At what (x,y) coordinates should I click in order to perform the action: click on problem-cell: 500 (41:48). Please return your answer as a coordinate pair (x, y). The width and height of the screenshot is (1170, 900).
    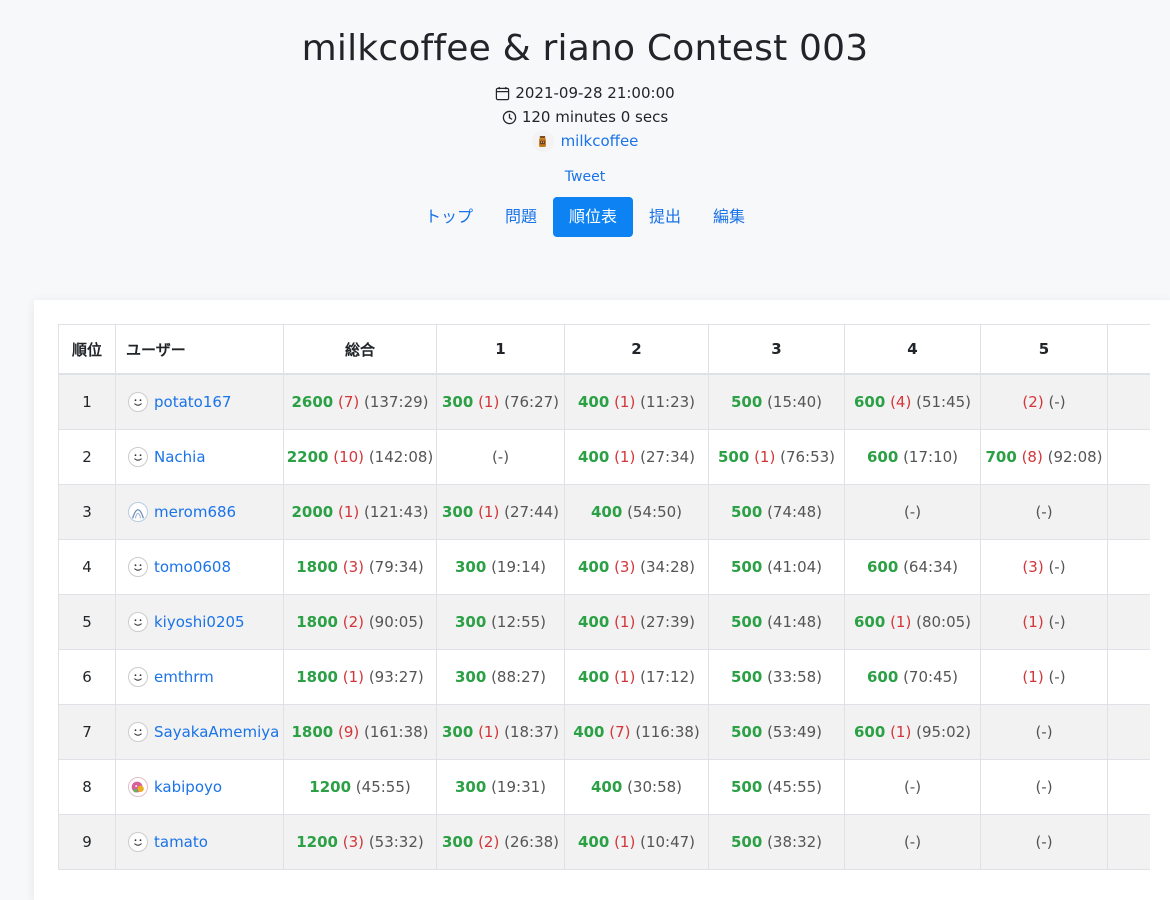
    Looking at the image, I should click on (776, 622).